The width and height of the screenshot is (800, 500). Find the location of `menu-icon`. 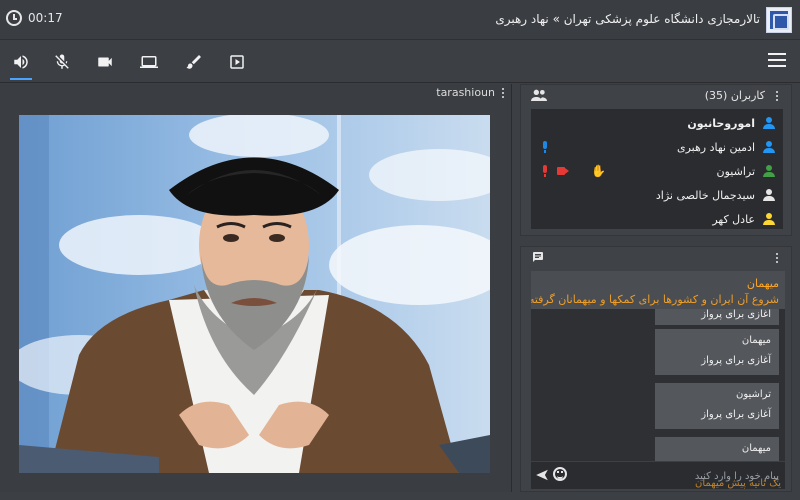

menu-icon is located at coordinates (777, 60).